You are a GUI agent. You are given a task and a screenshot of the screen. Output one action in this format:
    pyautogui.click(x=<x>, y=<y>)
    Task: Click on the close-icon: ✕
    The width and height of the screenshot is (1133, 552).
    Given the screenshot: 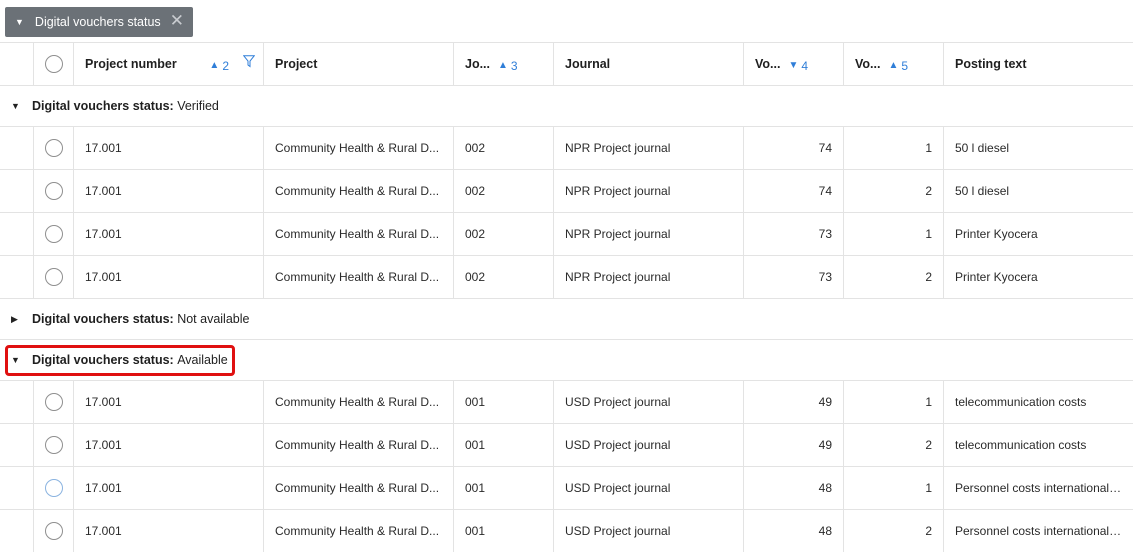 What is the action you would take?
    pyautogui.click(x=177, y=21)
    